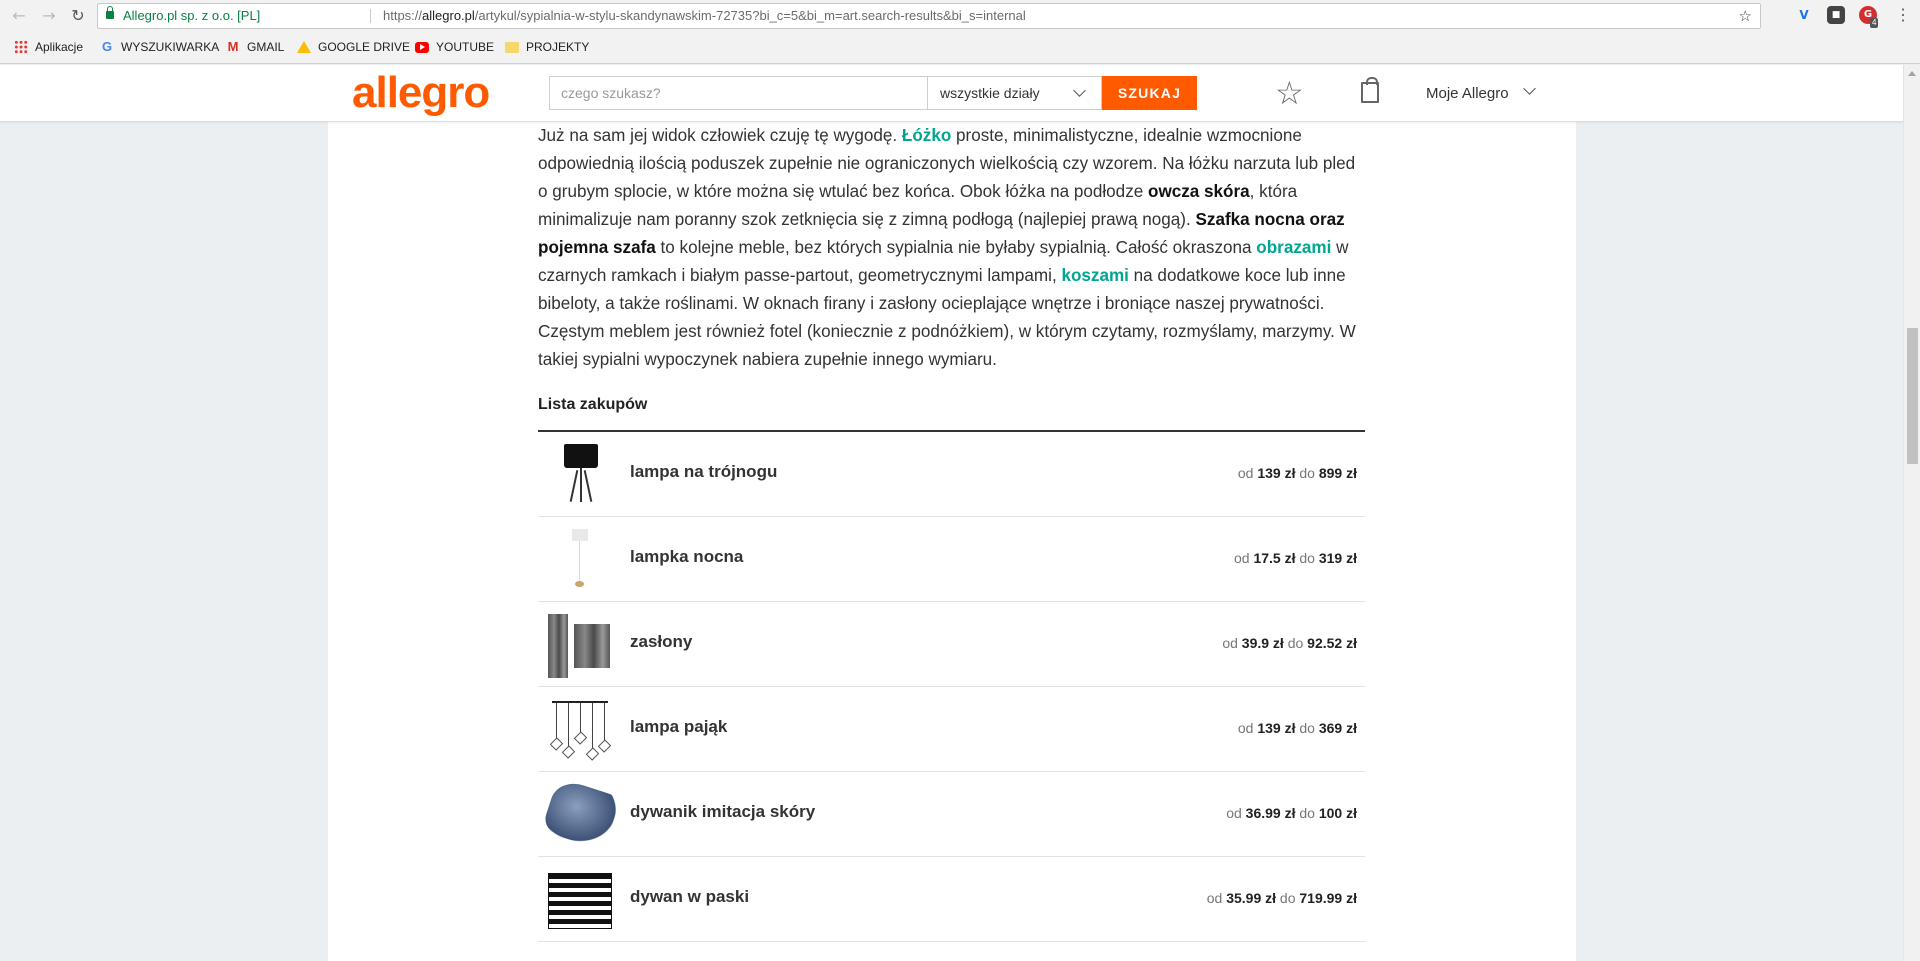 This screenshot has width=1920, height=961. Describe the element at coordinates (191, 16) in the screenshot. I see `site-identity: Allegro.pl sp. z o.o. [PL]` at that location.